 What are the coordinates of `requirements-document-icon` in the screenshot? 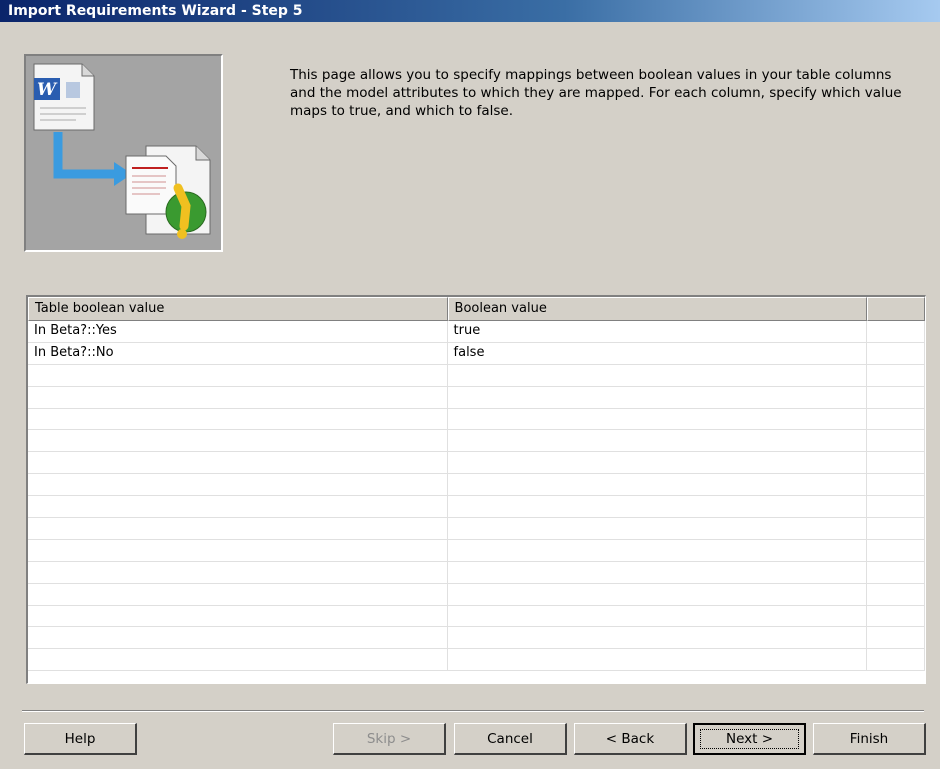 It's located at (168, 192).